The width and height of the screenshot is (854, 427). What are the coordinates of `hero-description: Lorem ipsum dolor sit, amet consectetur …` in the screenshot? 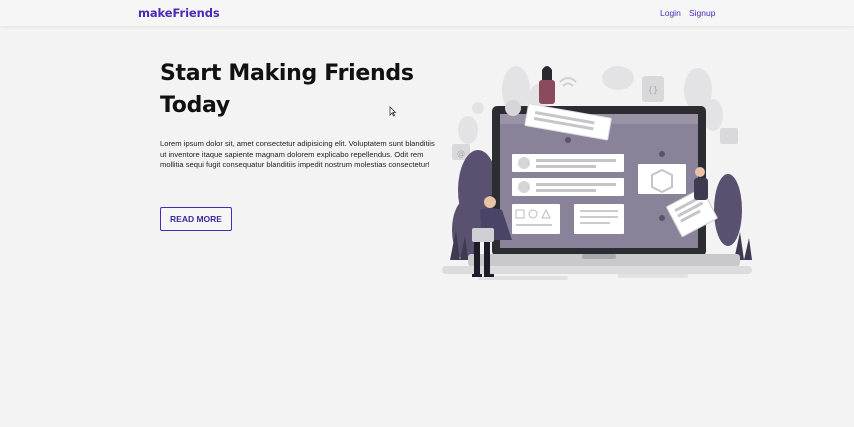 It's located at (297, 154).